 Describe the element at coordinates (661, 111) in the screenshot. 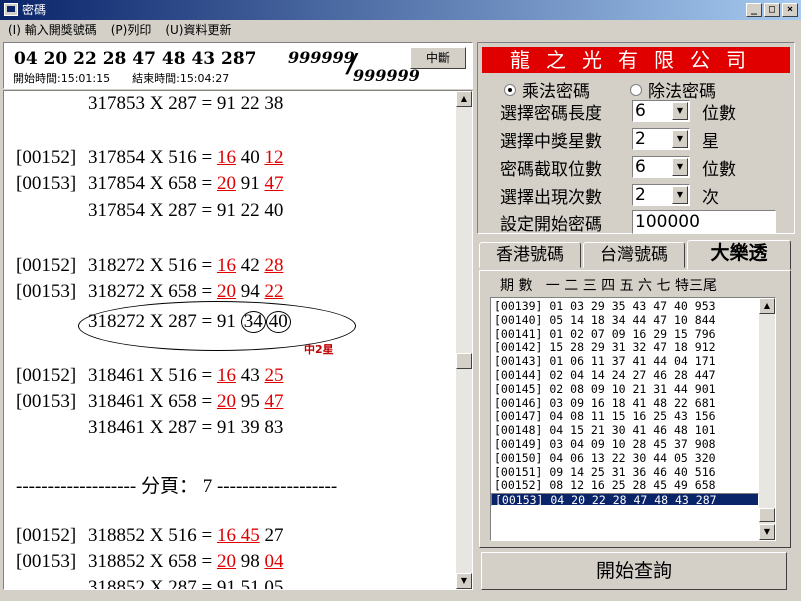

I see `password-length-select: 6 ▼` at that location.